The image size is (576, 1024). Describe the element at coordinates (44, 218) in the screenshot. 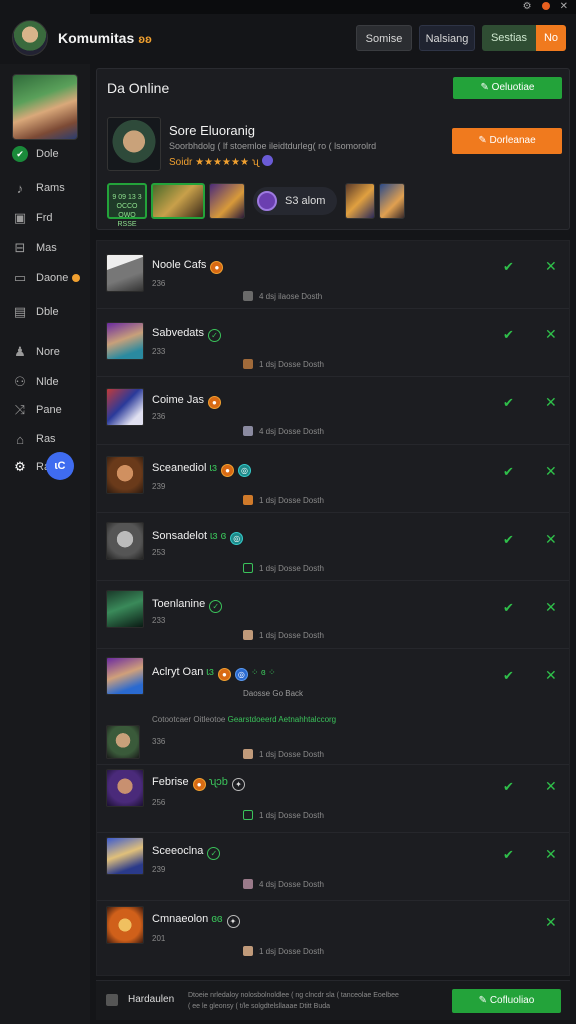

I see `sidebar-item-label: Frd` at that location.